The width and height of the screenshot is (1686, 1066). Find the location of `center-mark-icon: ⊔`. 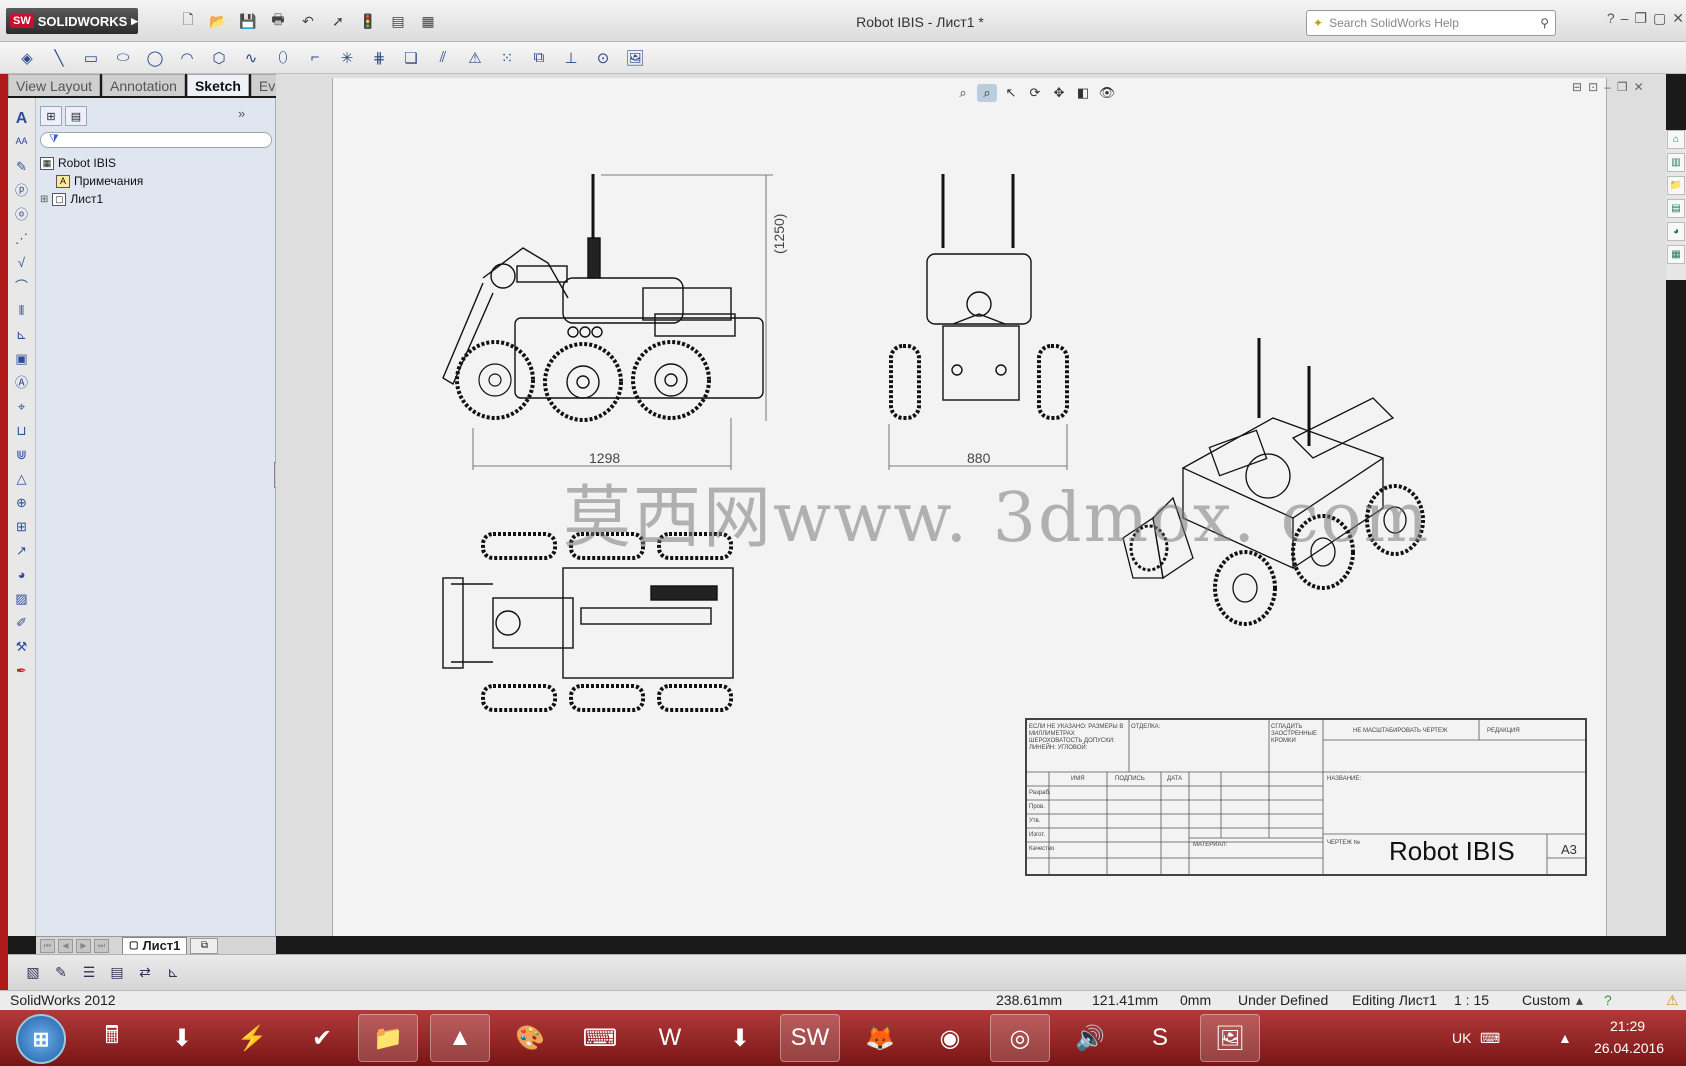

center-mark-icon: ⊔ is located at coordinates (22, 430).